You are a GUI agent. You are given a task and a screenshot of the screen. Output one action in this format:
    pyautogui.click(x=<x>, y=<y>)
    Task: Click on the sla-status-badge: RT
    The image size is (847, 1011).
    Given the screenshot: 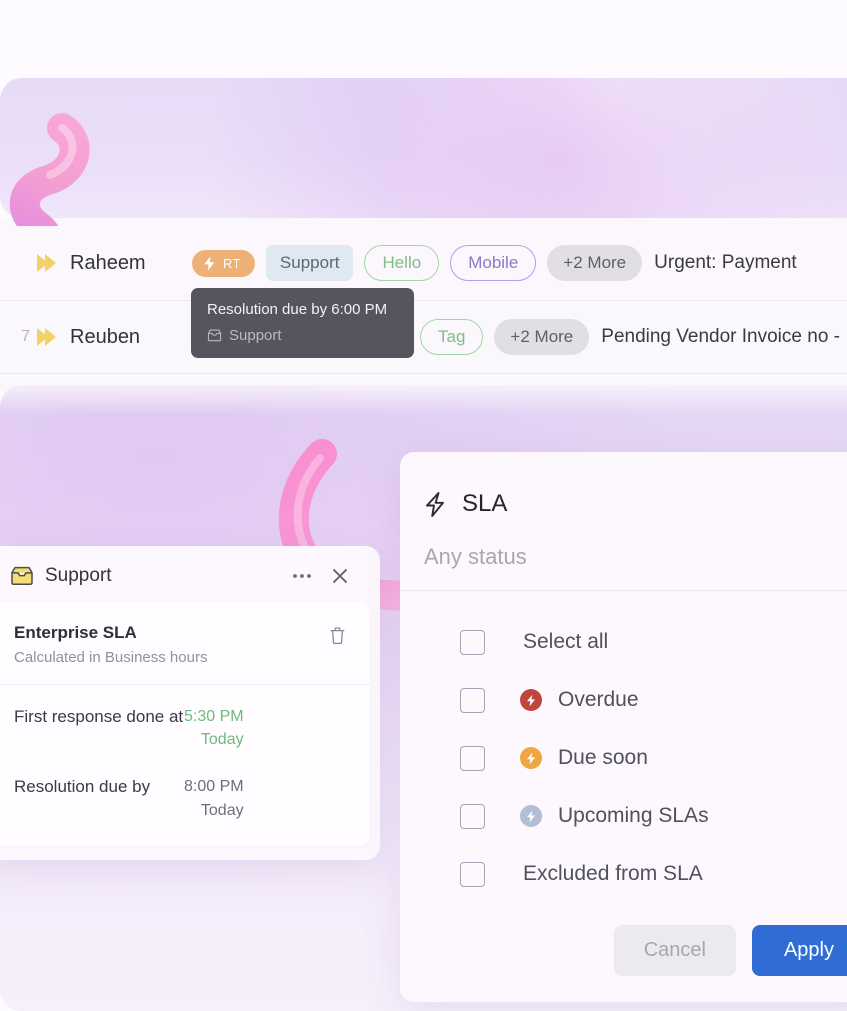 What is the action you would take?
    pyautogui.click(x=223, y=263)
    